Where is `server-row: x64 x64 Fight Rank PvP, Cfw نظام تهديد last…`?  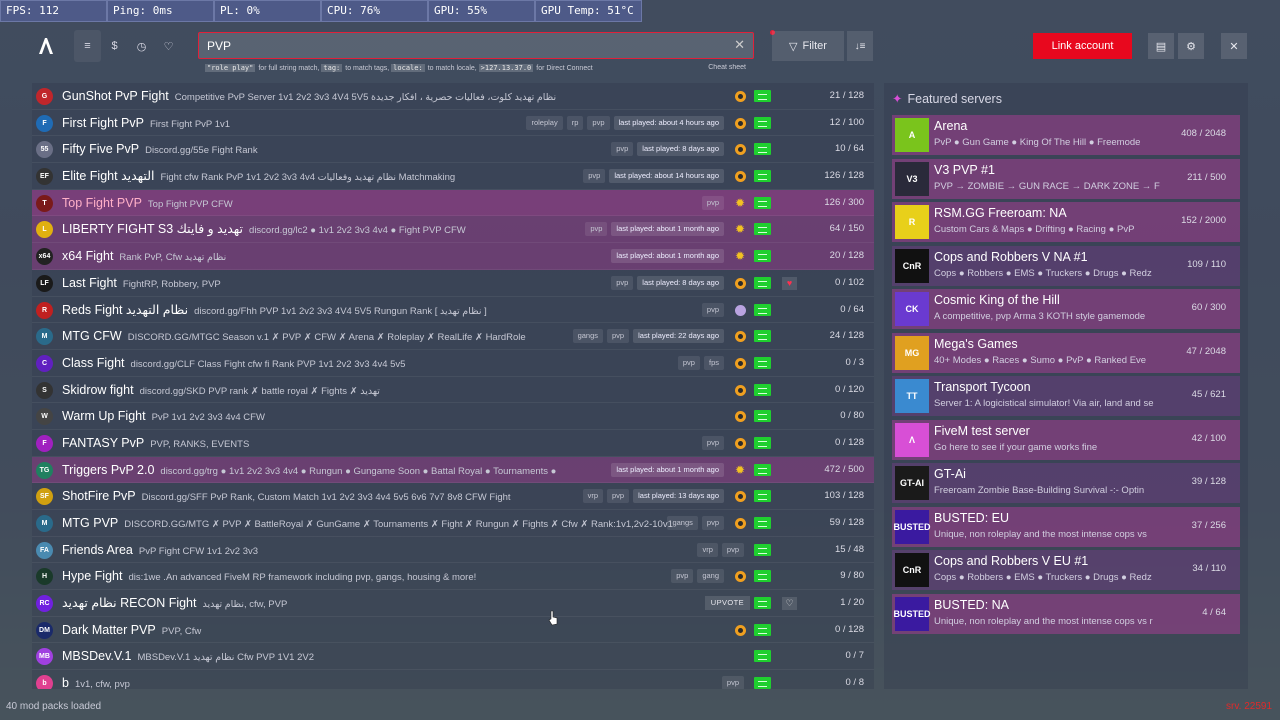 server-row: x64 x64 Fight Rank PvP, Cfw نظام تهديد last… is located at coordinates (453, 256).